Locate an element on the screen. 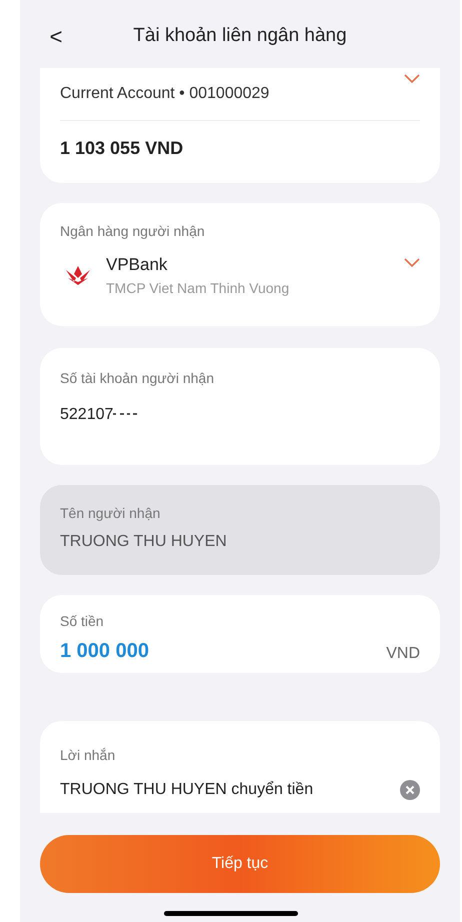  balance-text: 1 103 055 VND is located at coordinates (122, 148).